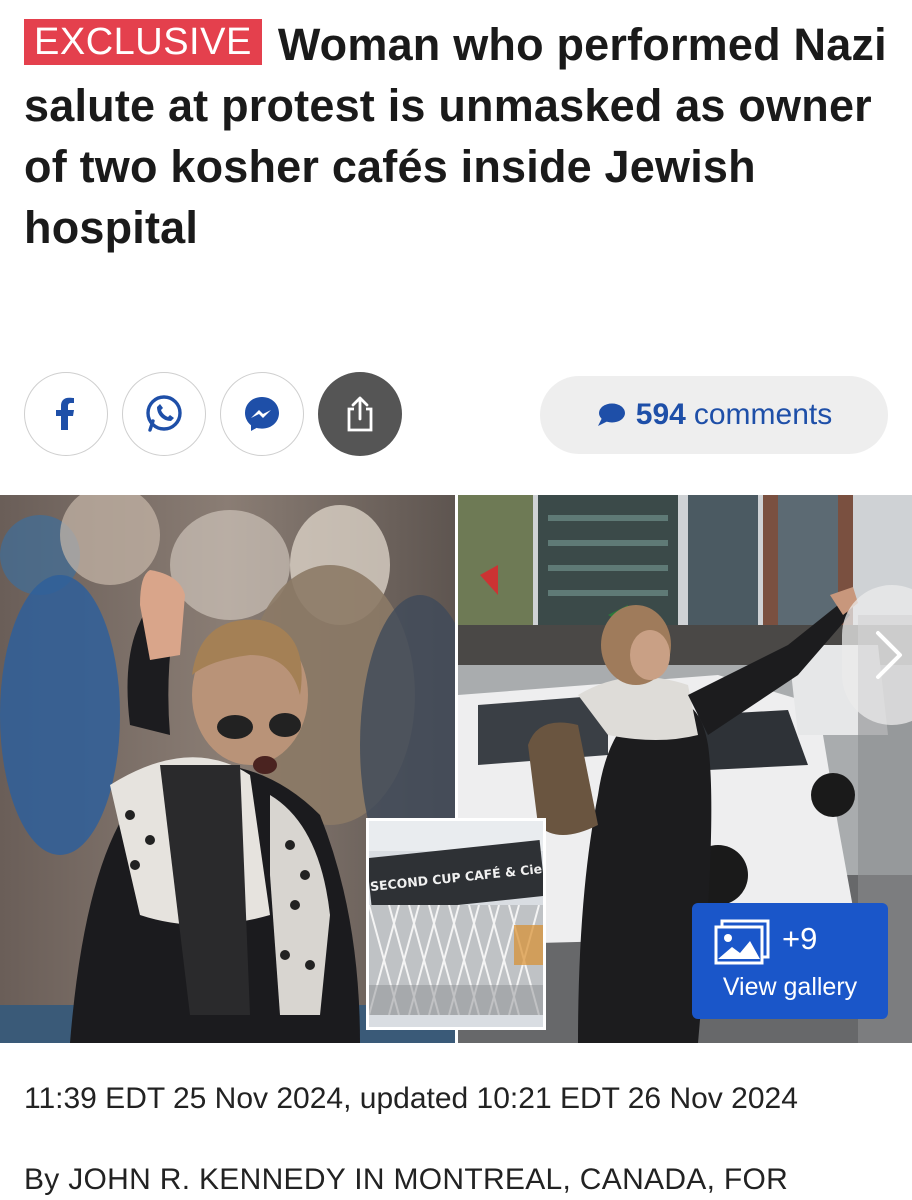  Describe the element at coordinates (611, 414) in the screenshot. I see `comment-bubble-icon` at that location.